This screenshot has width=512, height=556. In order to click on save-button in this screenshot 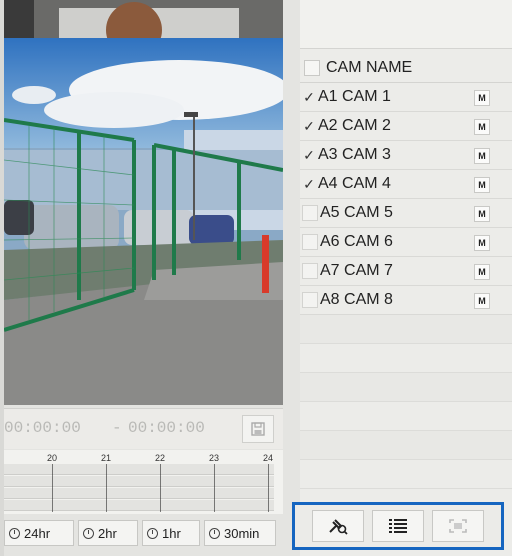, I will do `click(258, 429)`.